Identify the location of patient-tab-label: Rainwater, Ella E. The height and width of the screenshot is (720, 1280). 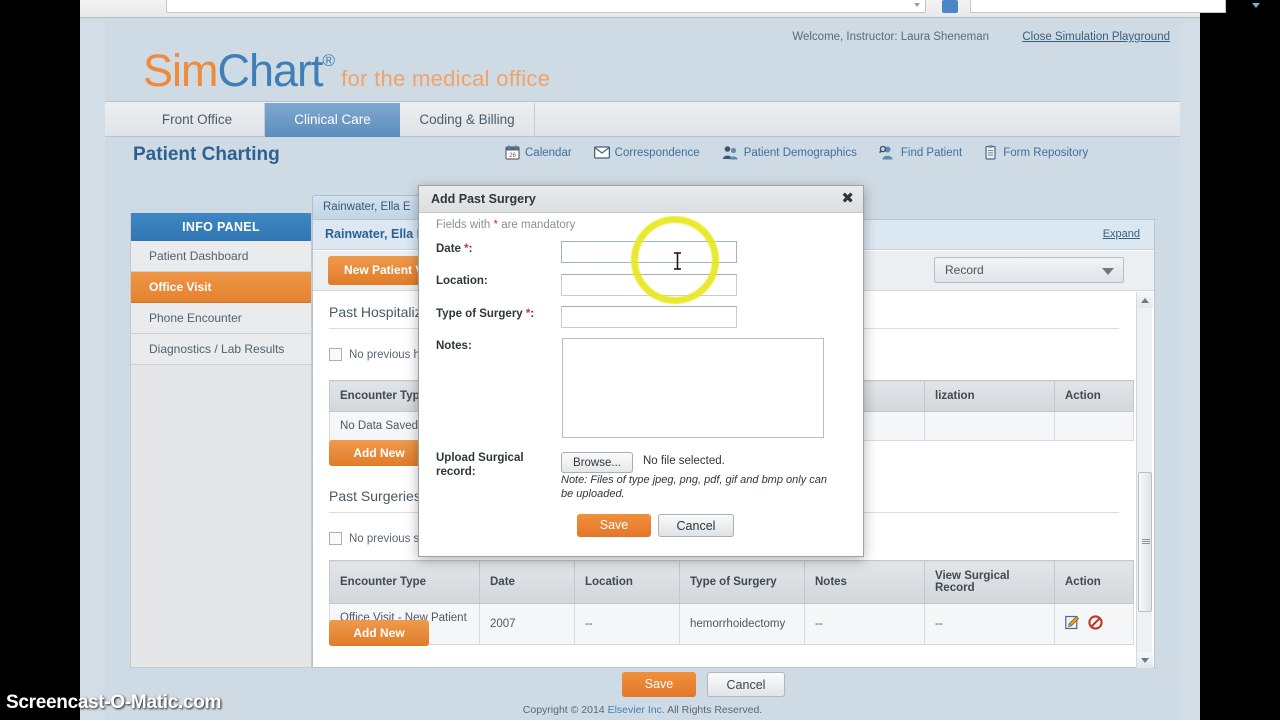
(367, 207).